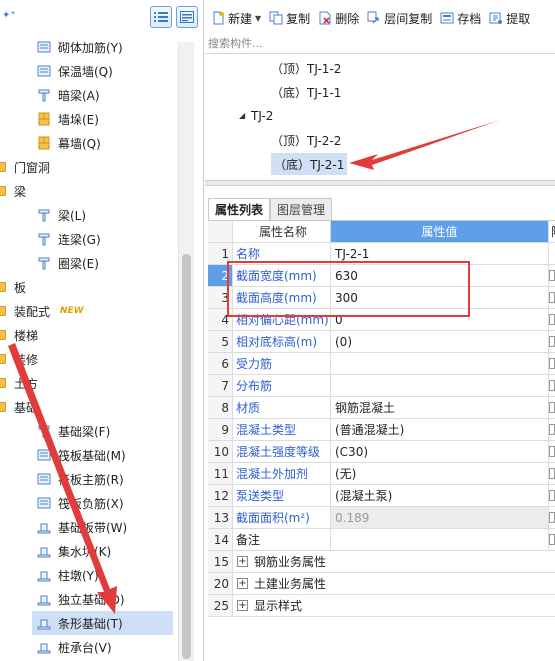  I want to click on component-tree-item: （底）TJ-2-1, so click(309, 164).